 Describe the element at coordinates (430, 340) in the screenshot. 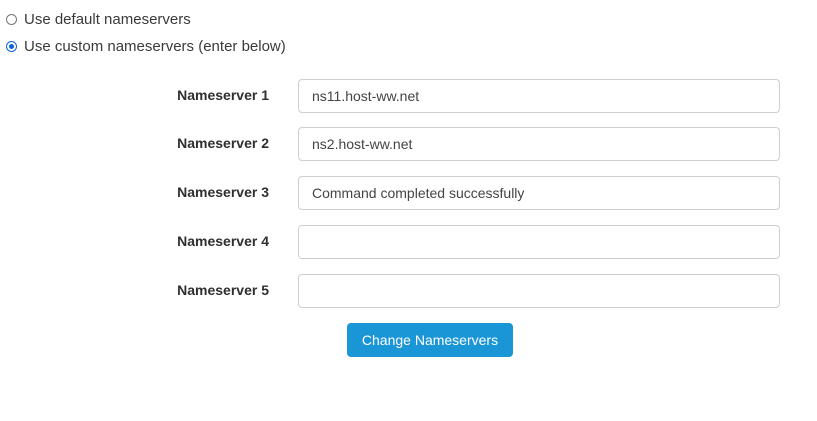

I see `change-nameservers-button: Change Nameservers` at that location.